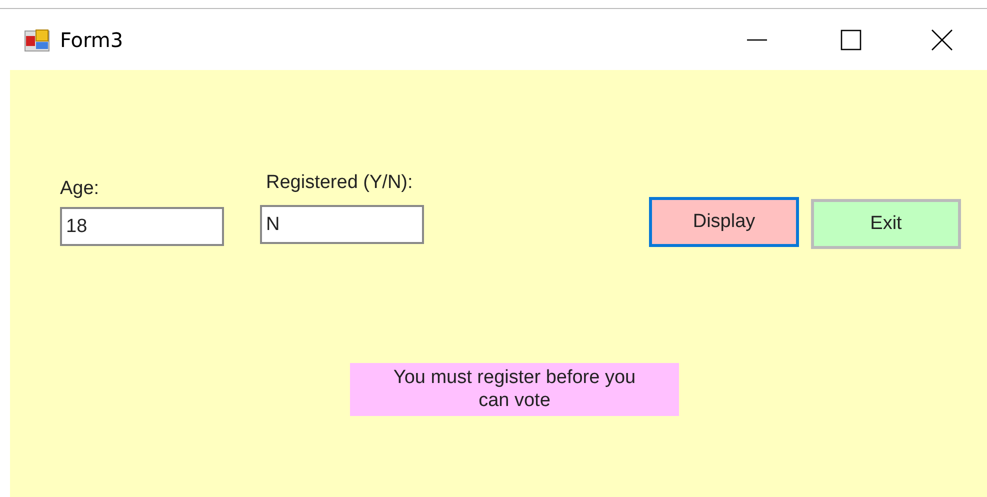 Image resolution: width=987 pixels, height=497 pixels. What do you see at coordinates (37, 40) in the screenshot?
I see `app-icon` at bounding box center [37, 40].